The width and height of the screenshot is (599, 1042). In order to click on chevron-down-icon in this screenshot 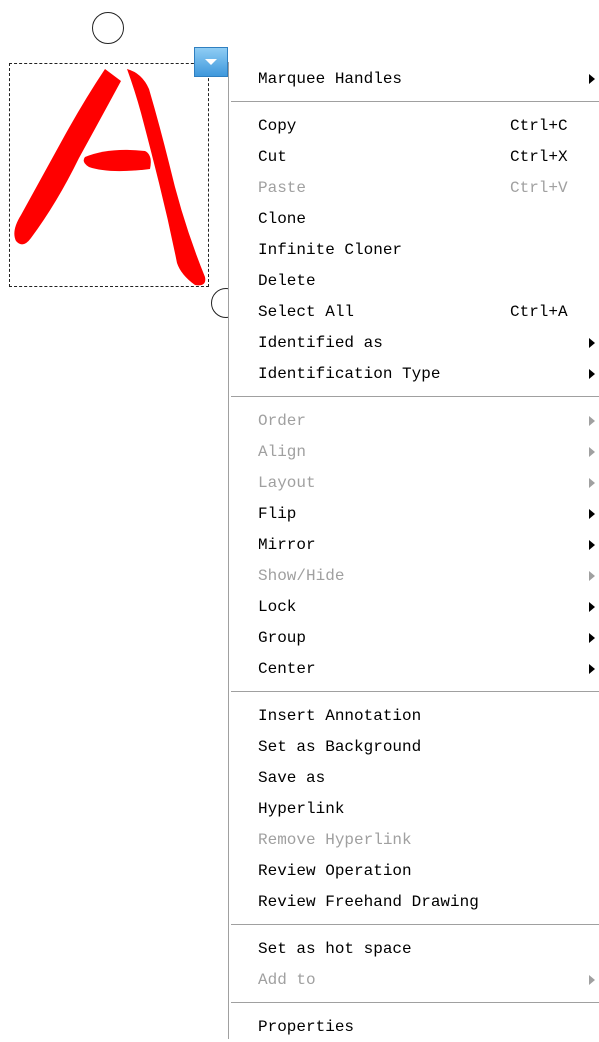, I will do `click(211, 62)`.